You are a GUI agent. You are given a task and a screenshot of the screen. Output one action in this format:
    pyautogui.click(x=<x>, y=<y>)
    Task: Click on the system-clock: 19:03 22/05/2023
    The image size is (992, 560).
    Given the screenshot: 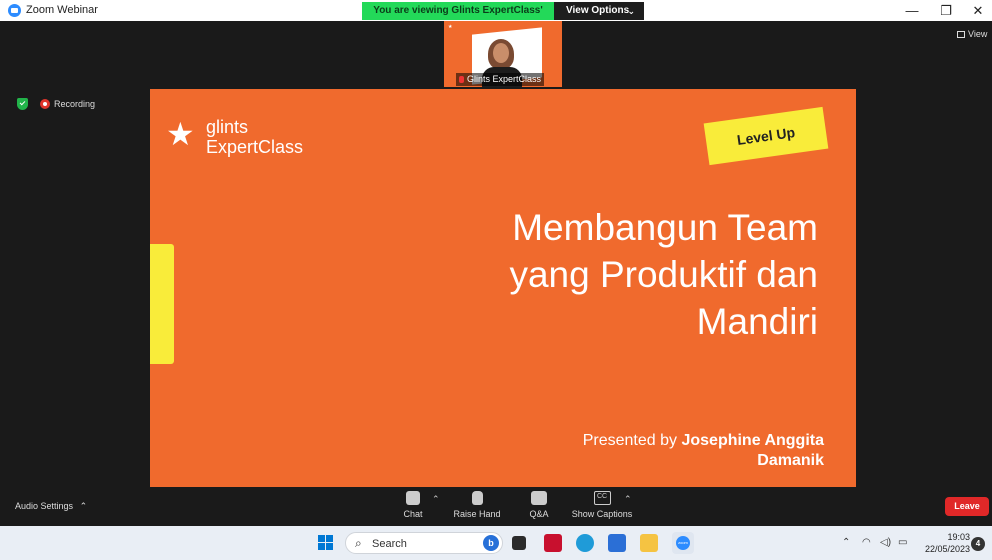 What is the action you would take?
    pyautogui.click(x=945, y=543)
    